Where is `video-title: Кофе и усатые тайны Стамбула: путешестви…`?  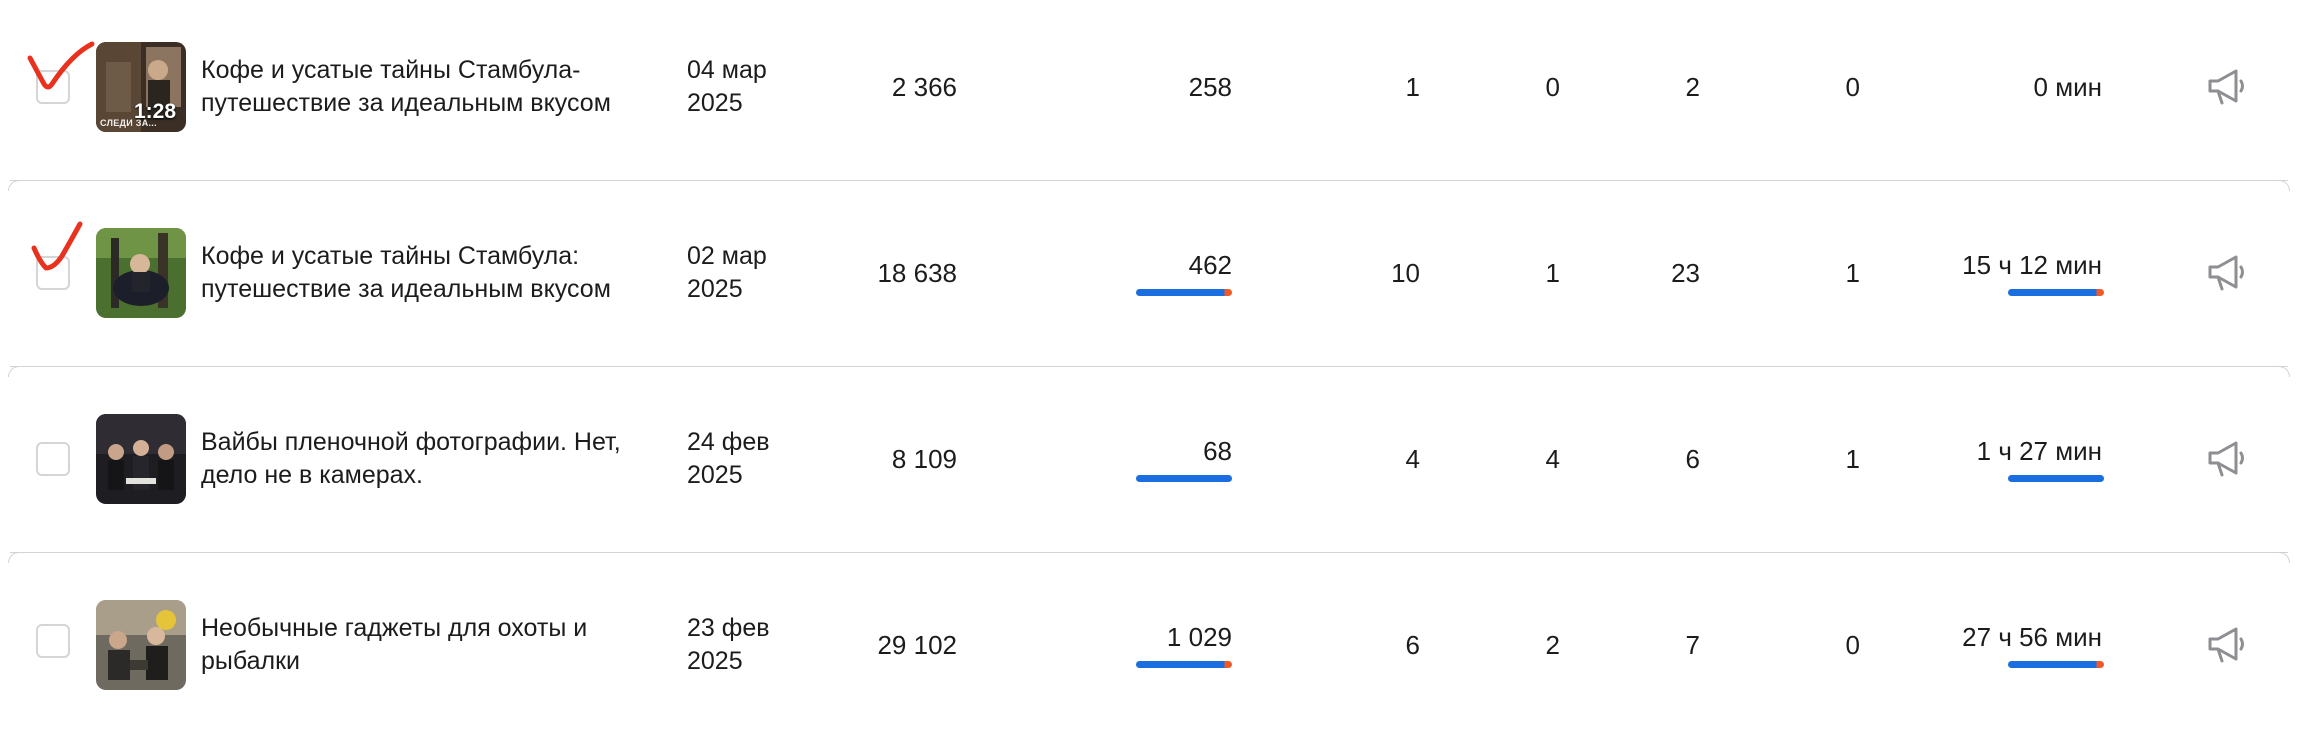
video-title: Кофе и усатые тайны Стамбула: путешестви… is located at coordinates (436, 273).